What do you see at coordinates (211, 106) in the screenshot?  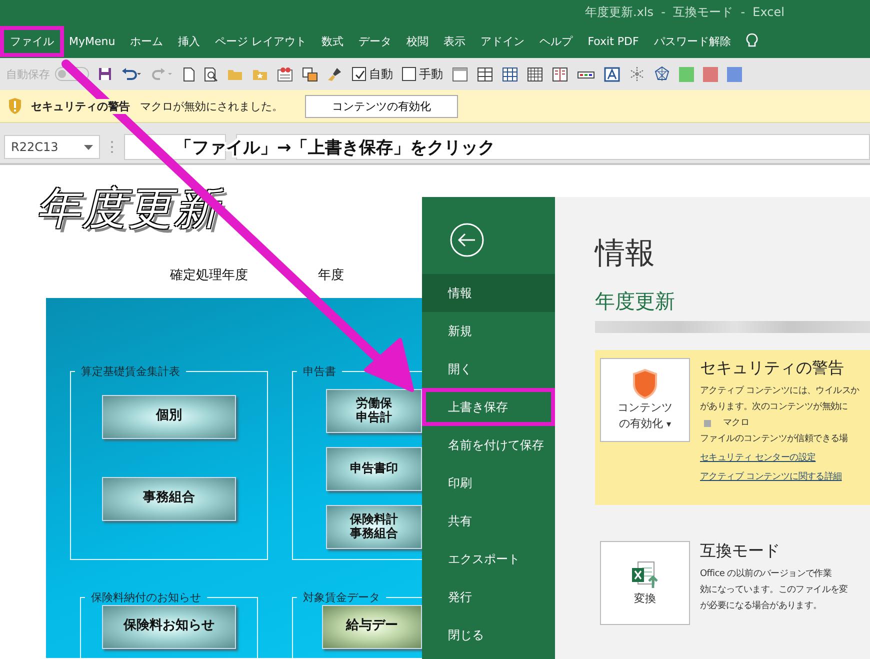 I see `message-bar-text: マクロが無効にされました。` at bounding box center [211, 106].